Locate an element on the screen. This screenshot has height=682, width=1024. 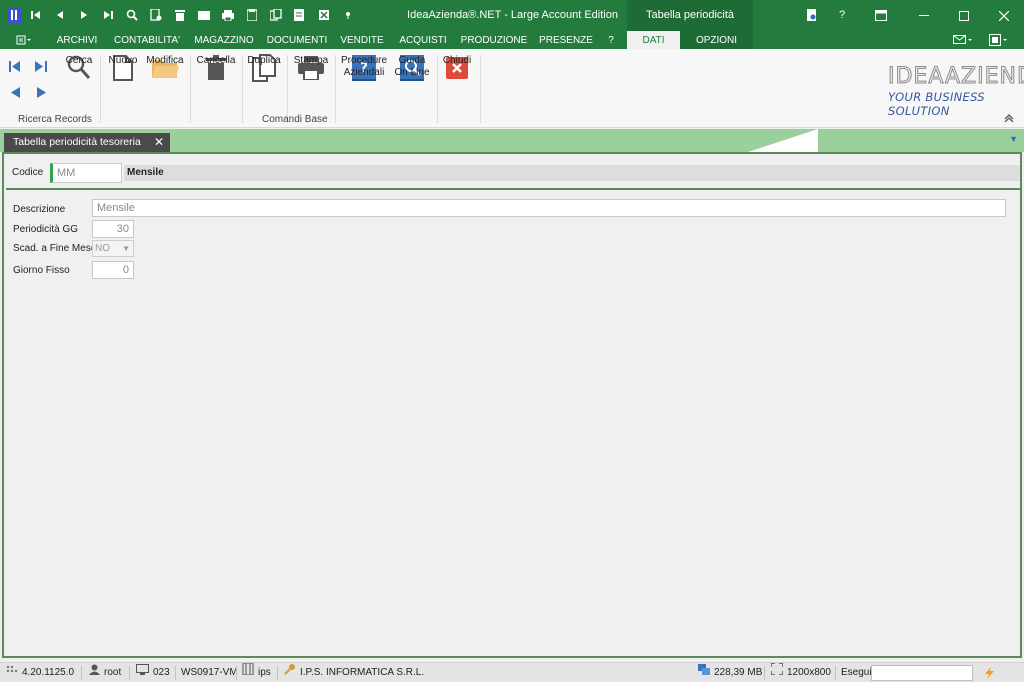
scad-fine-mese-label: Scad. a Fine Mese is located at coordinates (55, 248).